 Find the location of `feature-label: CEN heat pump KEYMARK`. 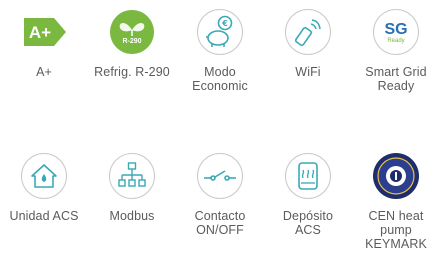

feature-label: CEN heat pump KEYMARK is located at coordinates (396, 230).